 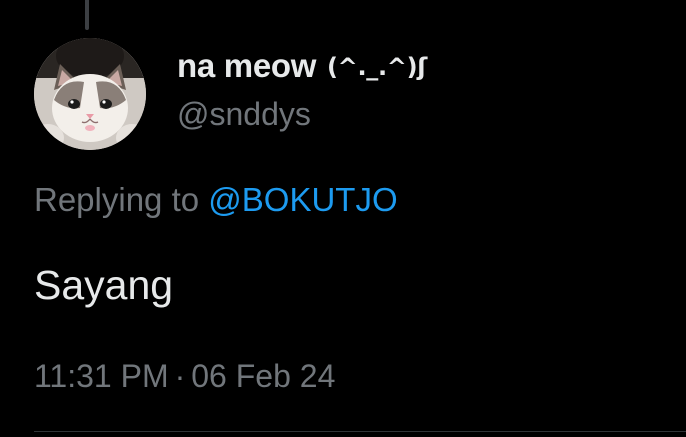 What do you see at coordinates (360, 431) in the screenshot?
I see `divider` at bounding box center [360, 431].